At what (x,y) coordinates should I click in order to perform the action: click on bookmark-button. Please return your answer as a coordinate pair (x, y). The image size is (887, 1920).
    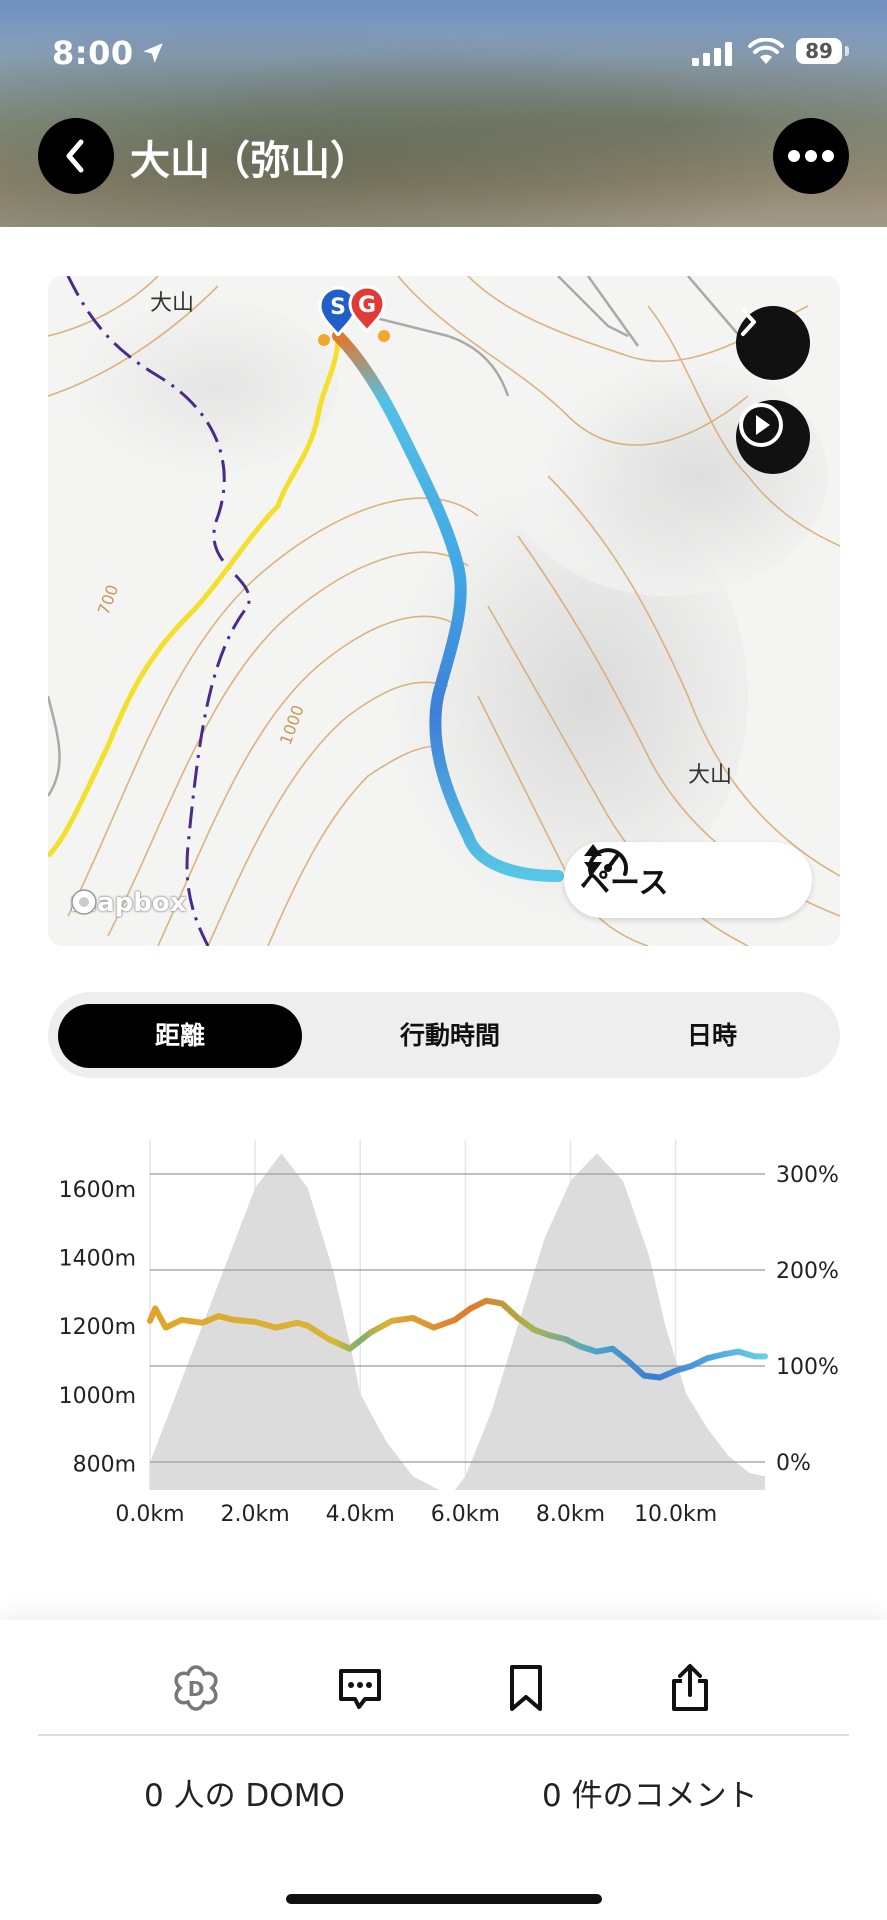
    Looking at the image, I should click on (526, 1688).